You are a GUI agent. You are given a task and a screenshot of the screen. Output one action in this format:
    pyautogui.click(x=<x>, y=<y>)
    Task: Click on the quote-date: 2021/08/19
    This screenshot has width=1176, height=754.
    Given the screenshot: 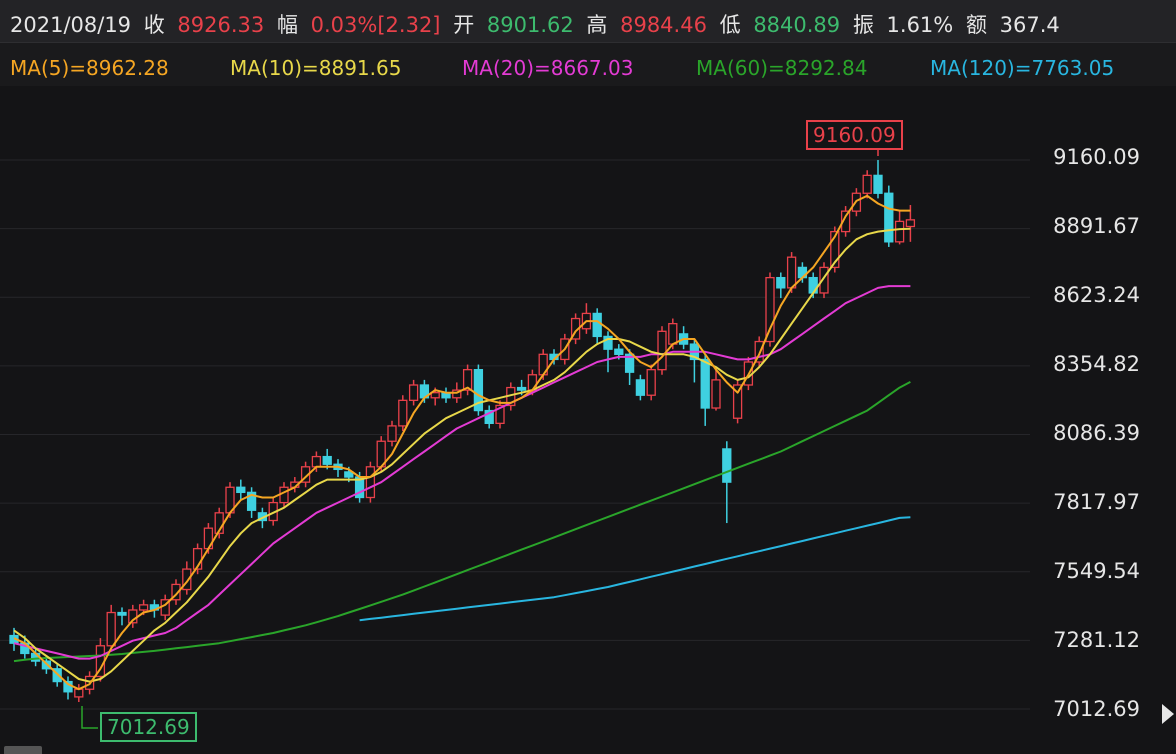 What is the action you would take?
    pyautogui.click(x=71, y=25)
    